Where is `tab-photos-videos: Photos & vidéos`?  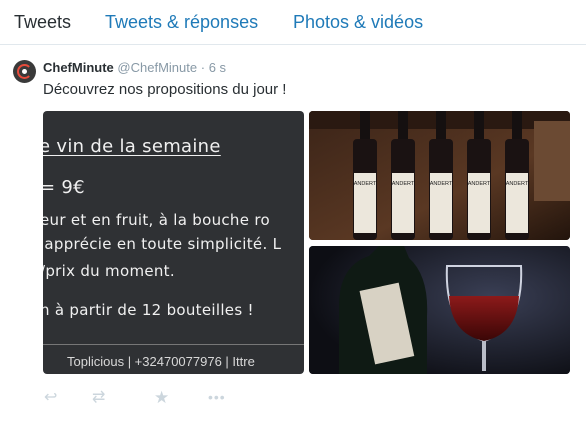
tab-photos-videos: Photos & vidéos is located at coordinates (358, 22).